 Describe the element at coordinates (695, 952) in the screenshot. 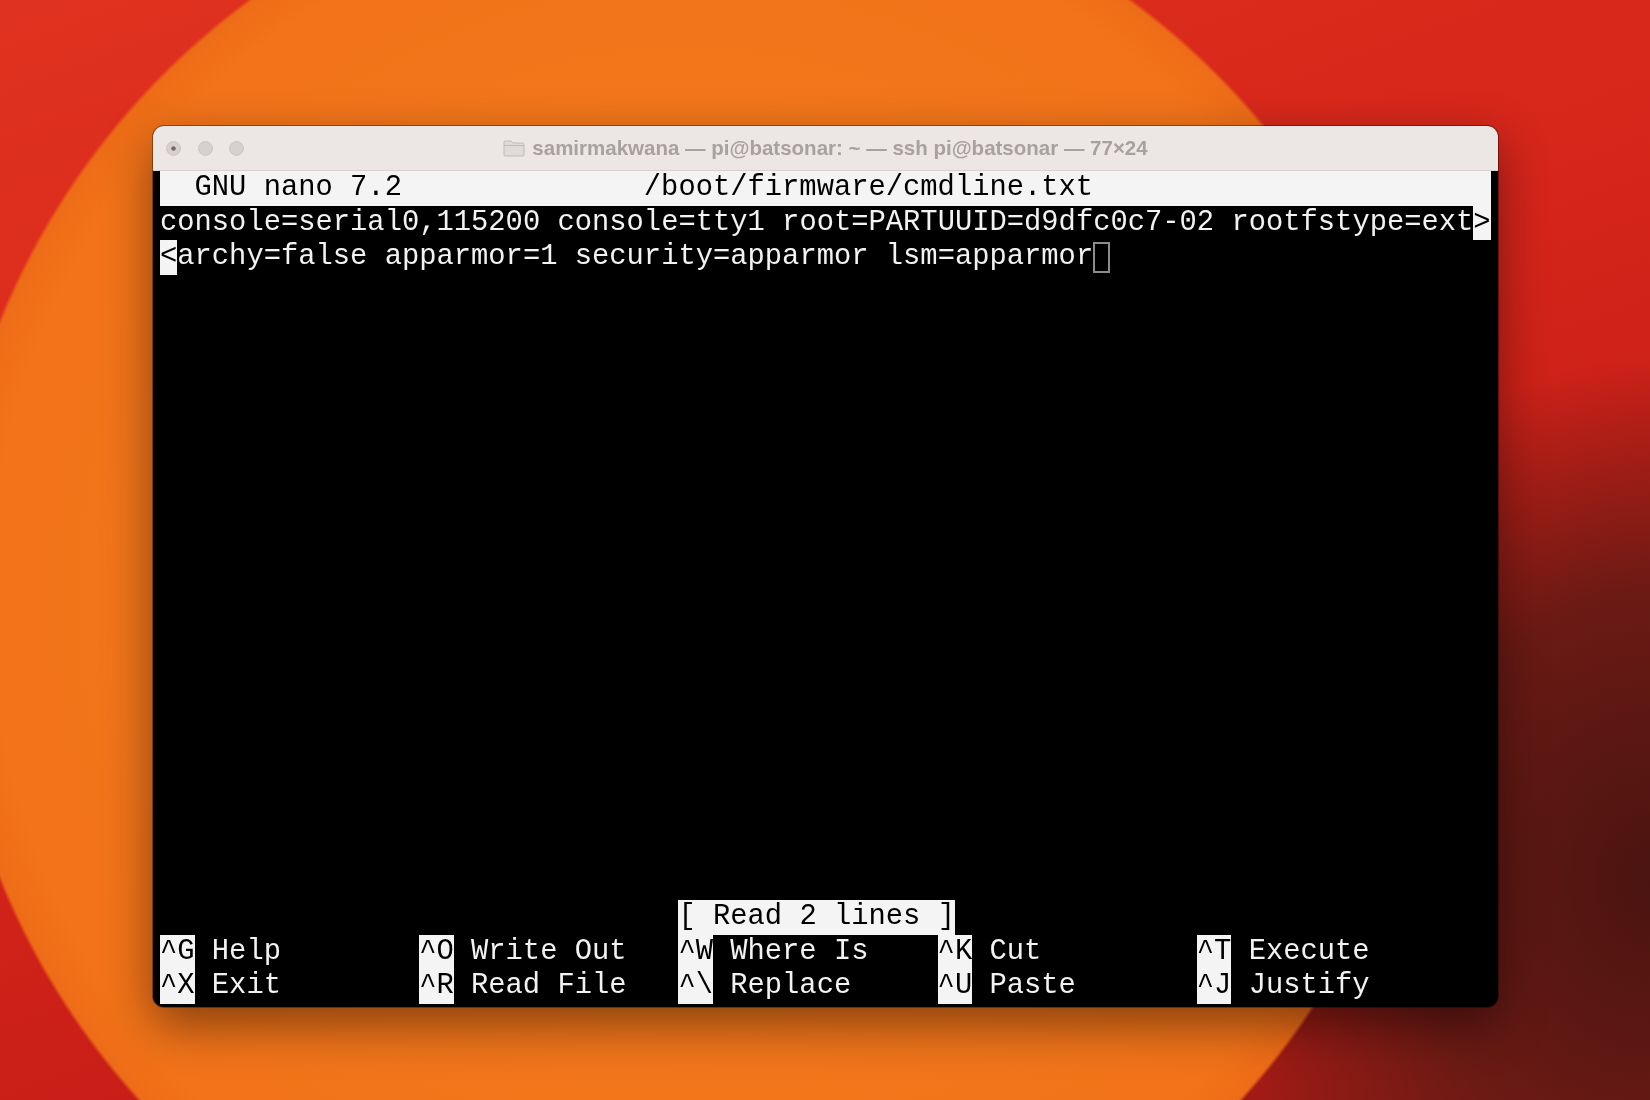

I see `shortcut-key: ^W` at that location.